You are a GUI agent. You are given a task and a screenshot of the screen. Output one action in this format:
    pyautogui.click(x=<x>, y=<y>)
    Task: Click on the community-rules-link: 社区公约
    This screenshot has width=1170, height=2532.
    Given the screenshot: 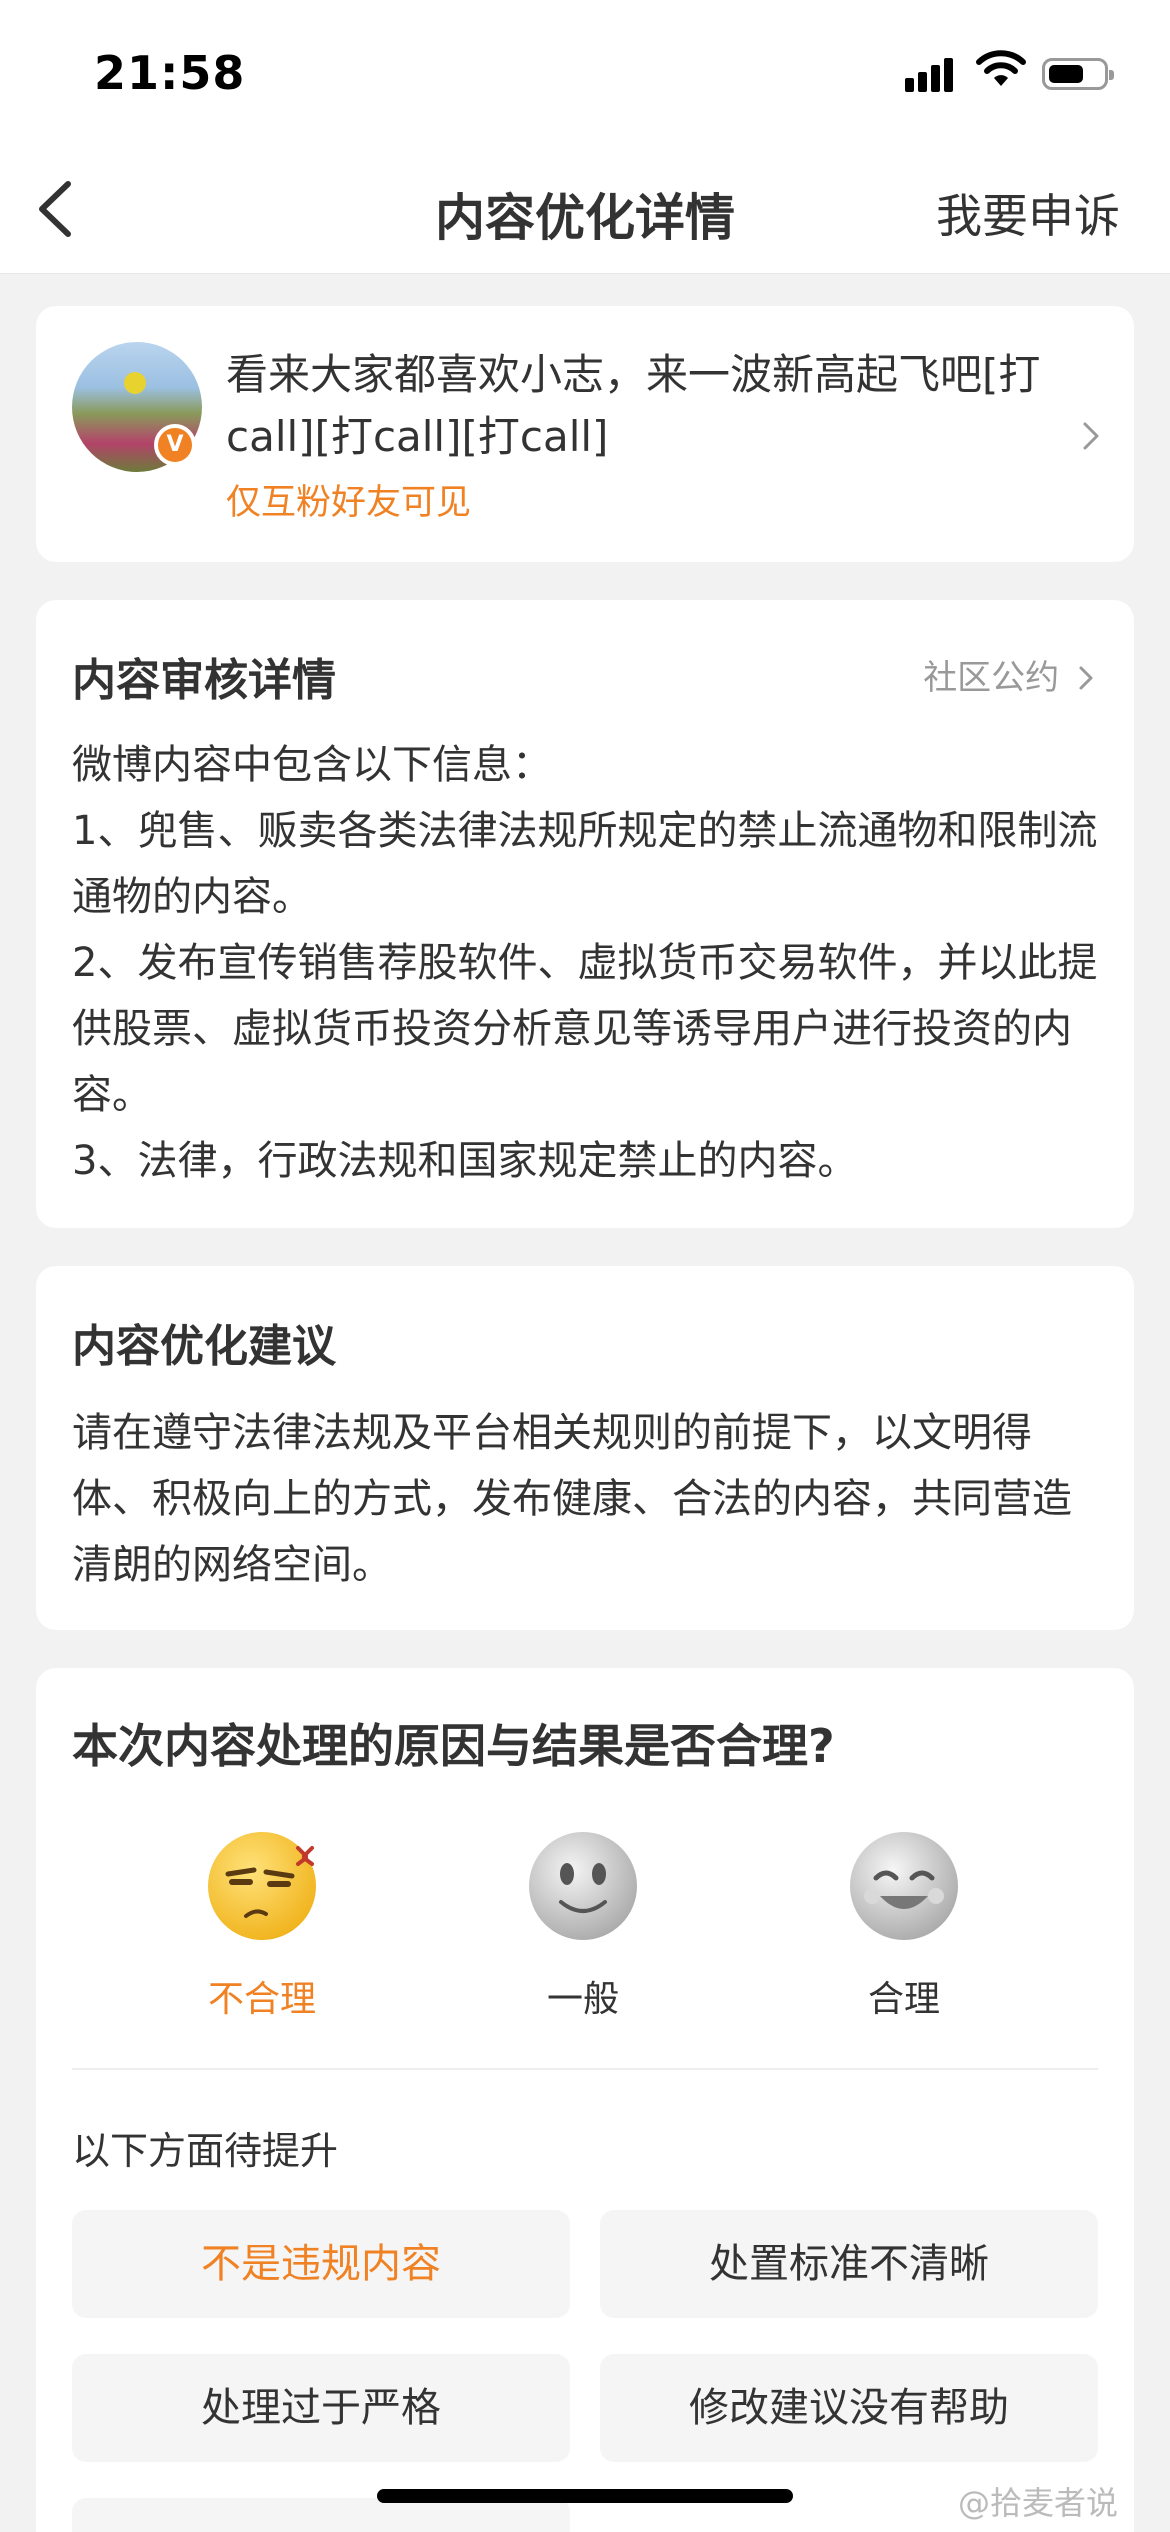 What is the action you would take?
    pyautogui.click(x=1010, y=674)
    